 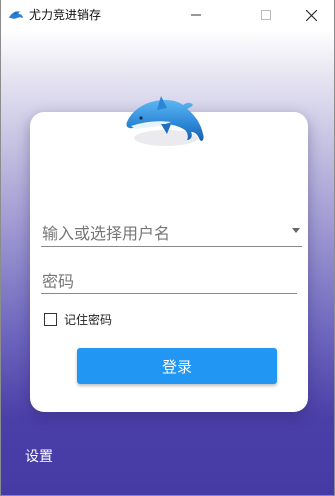 I want to click on password-placeholder: 密码, so click(x=58, y=281).